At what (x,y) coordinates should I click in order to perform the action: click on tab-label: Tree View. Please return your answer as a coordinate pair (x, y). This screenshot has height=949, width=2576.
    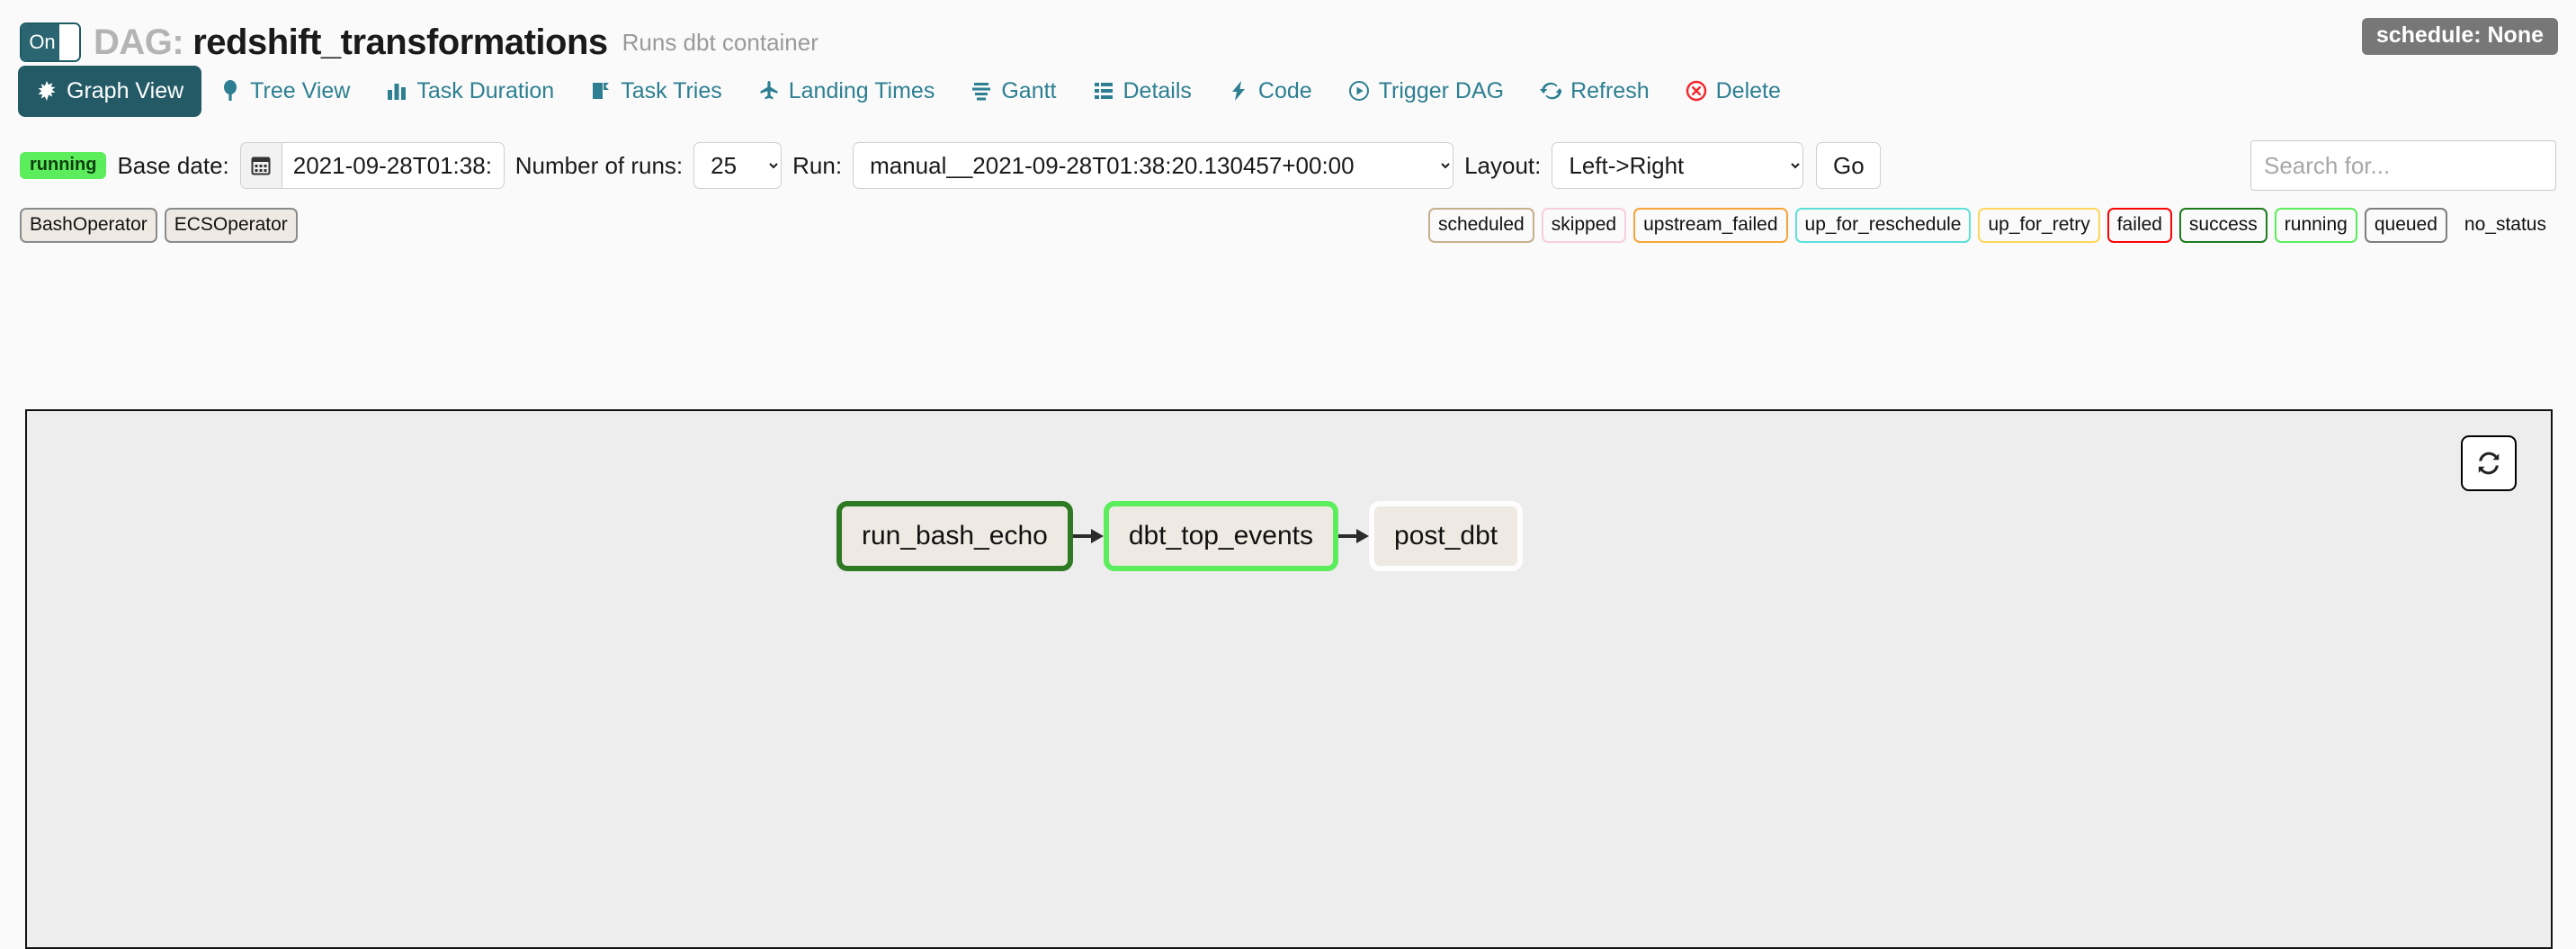
    Looking at the image, I should click on (300, 90).